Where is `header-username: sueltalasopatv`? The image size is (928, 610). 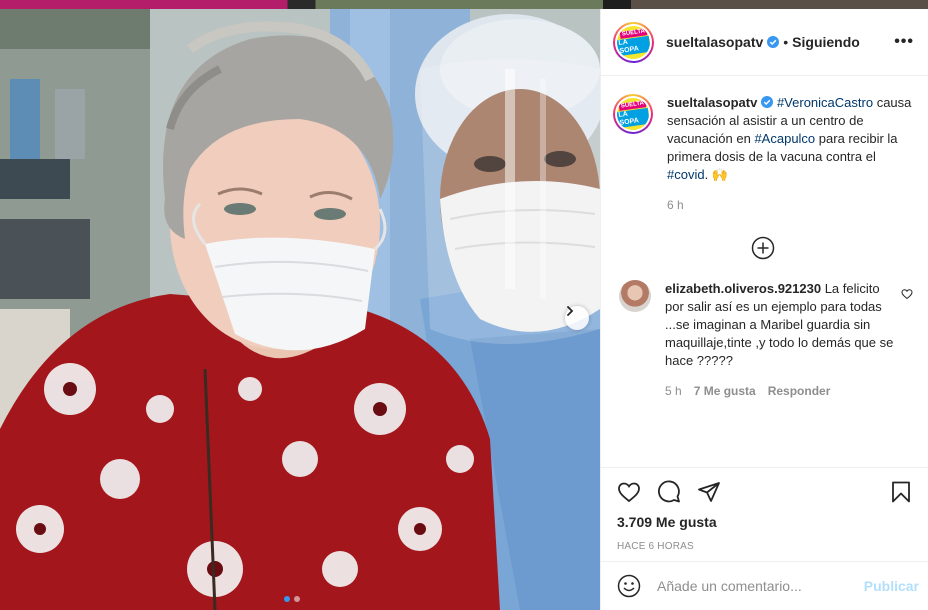
header-username: sueltalasopatv is located at coordinates (714, 42).